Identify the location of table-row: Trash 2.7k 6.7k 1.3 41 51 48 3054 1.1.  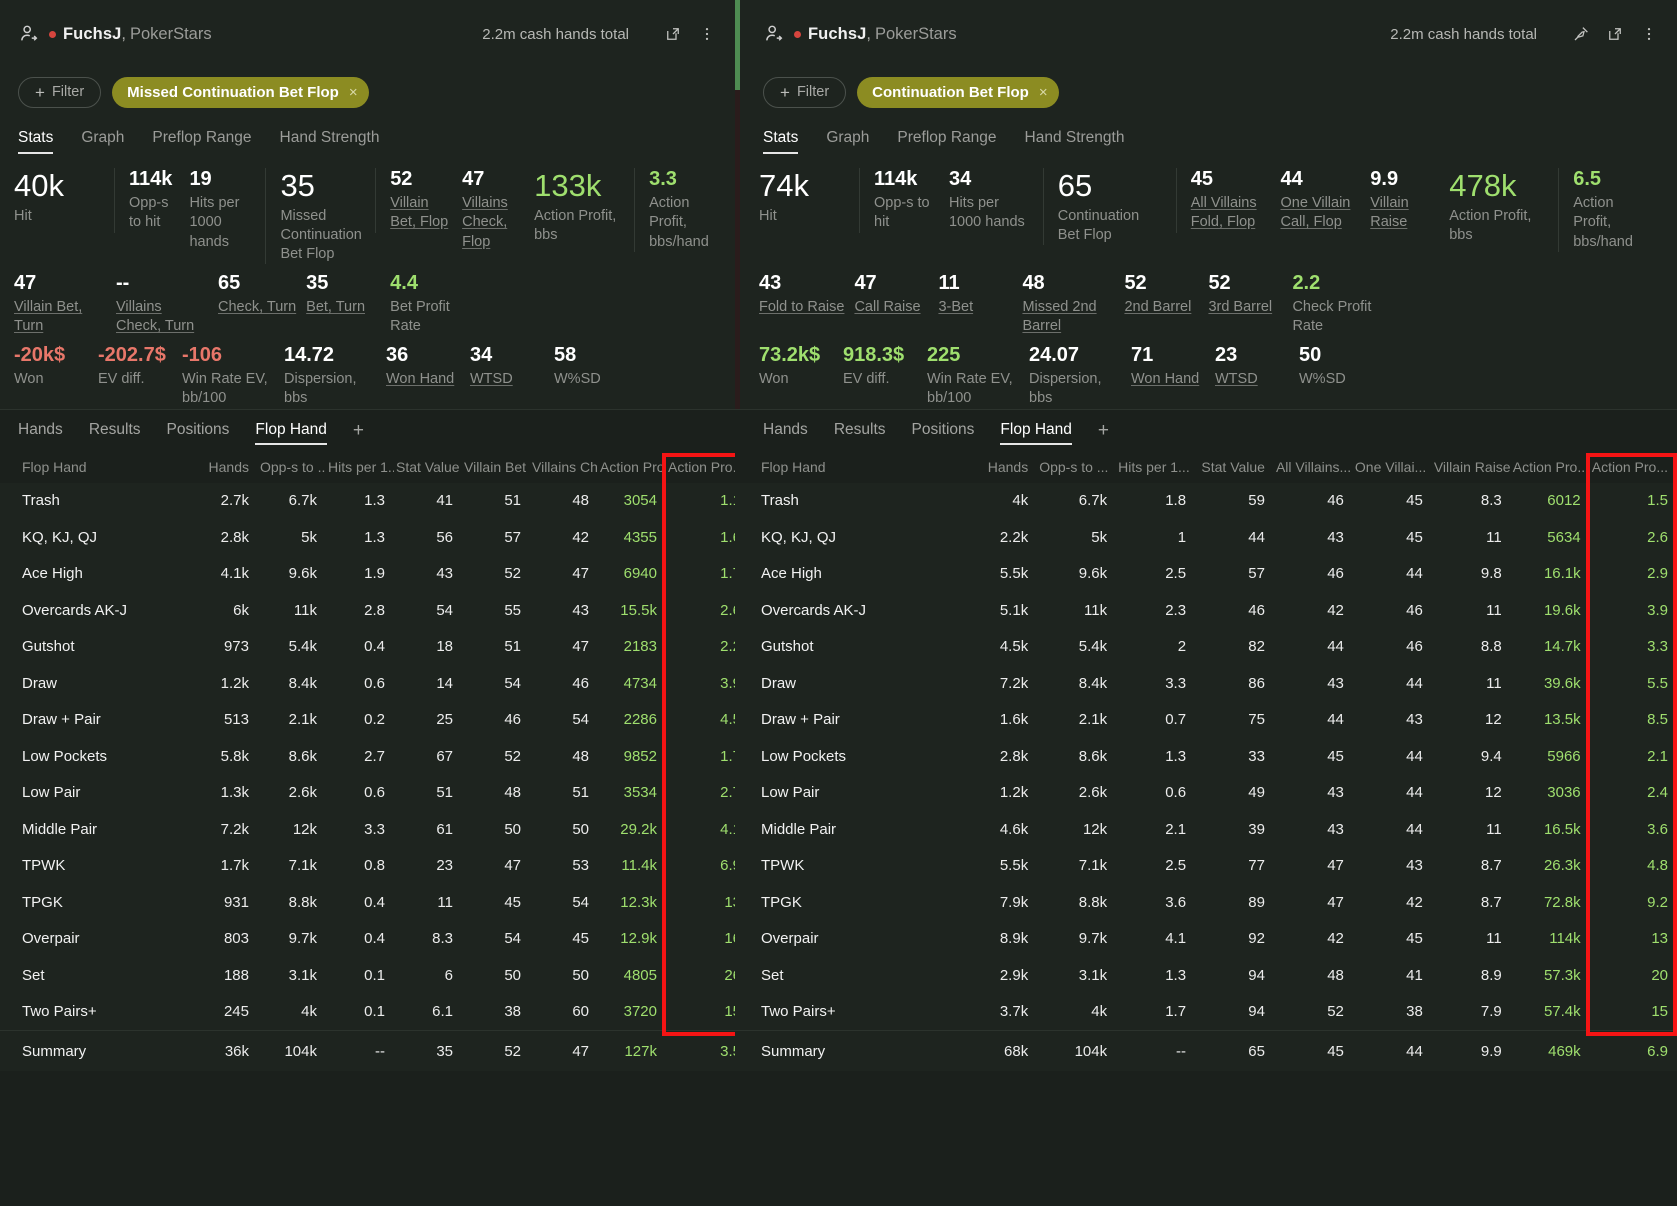
(367, 501).